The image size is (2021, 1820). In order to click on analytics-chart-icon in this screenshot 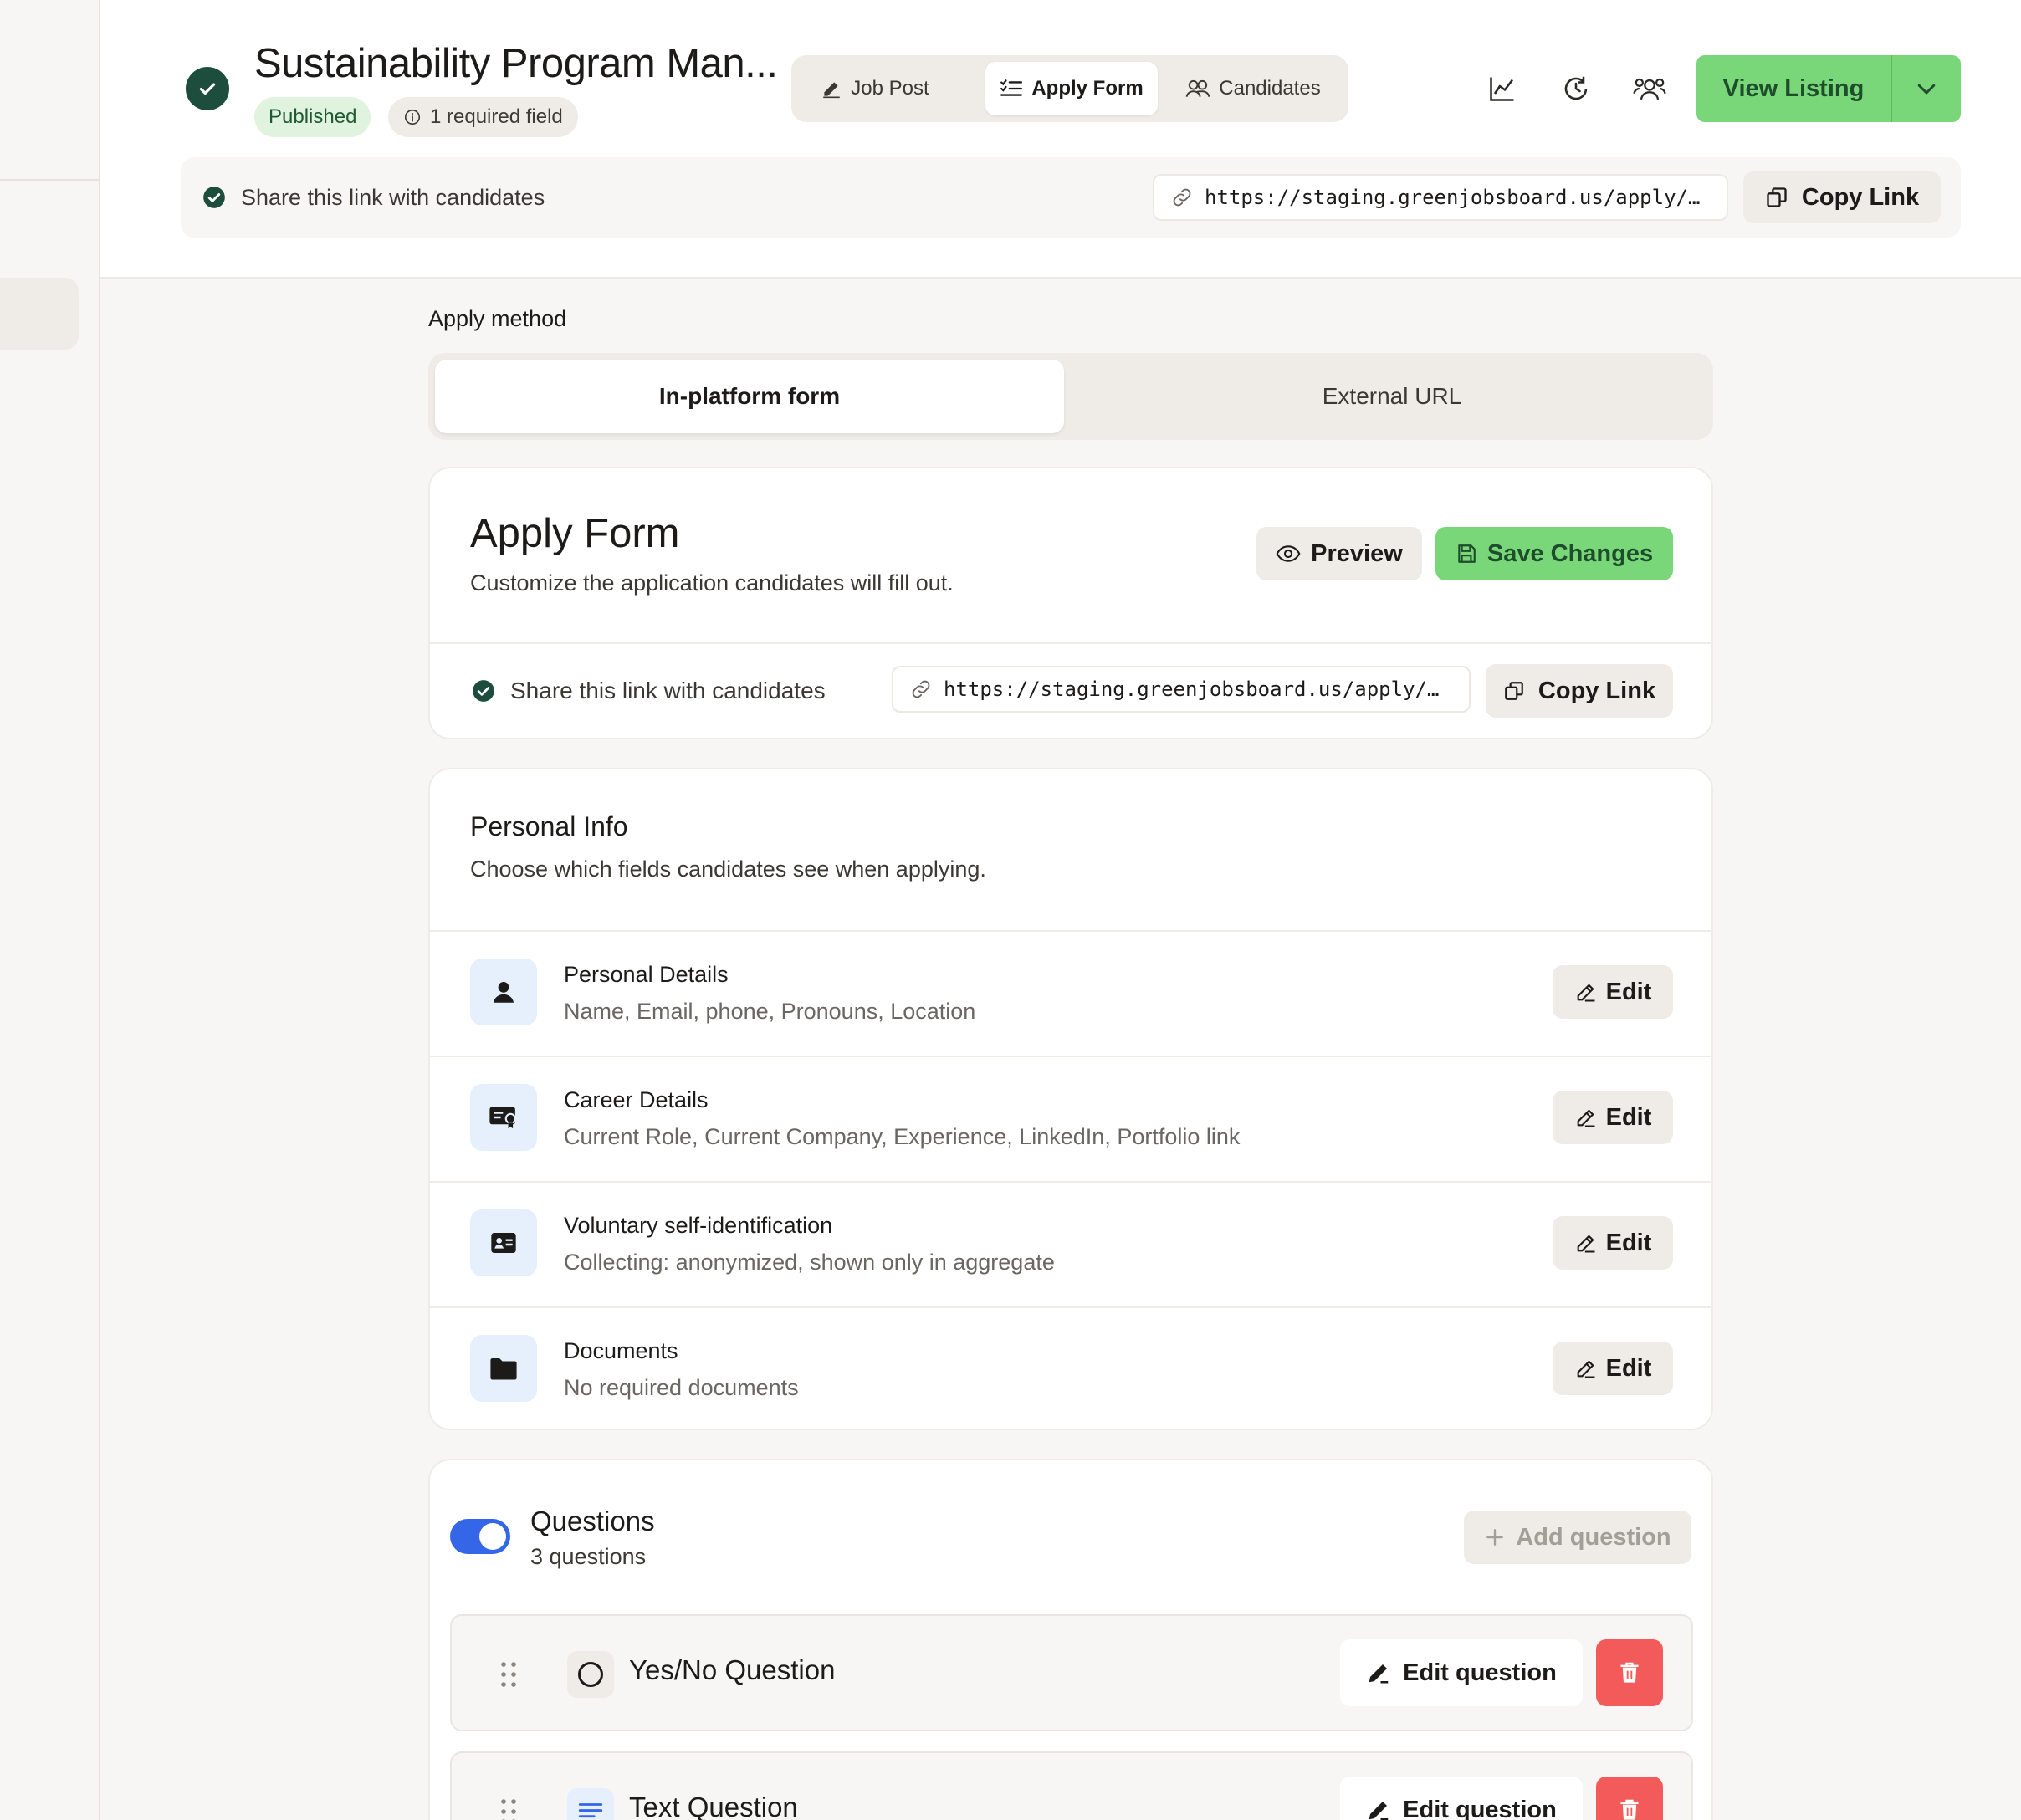, I will do `click(1502, 88)`.